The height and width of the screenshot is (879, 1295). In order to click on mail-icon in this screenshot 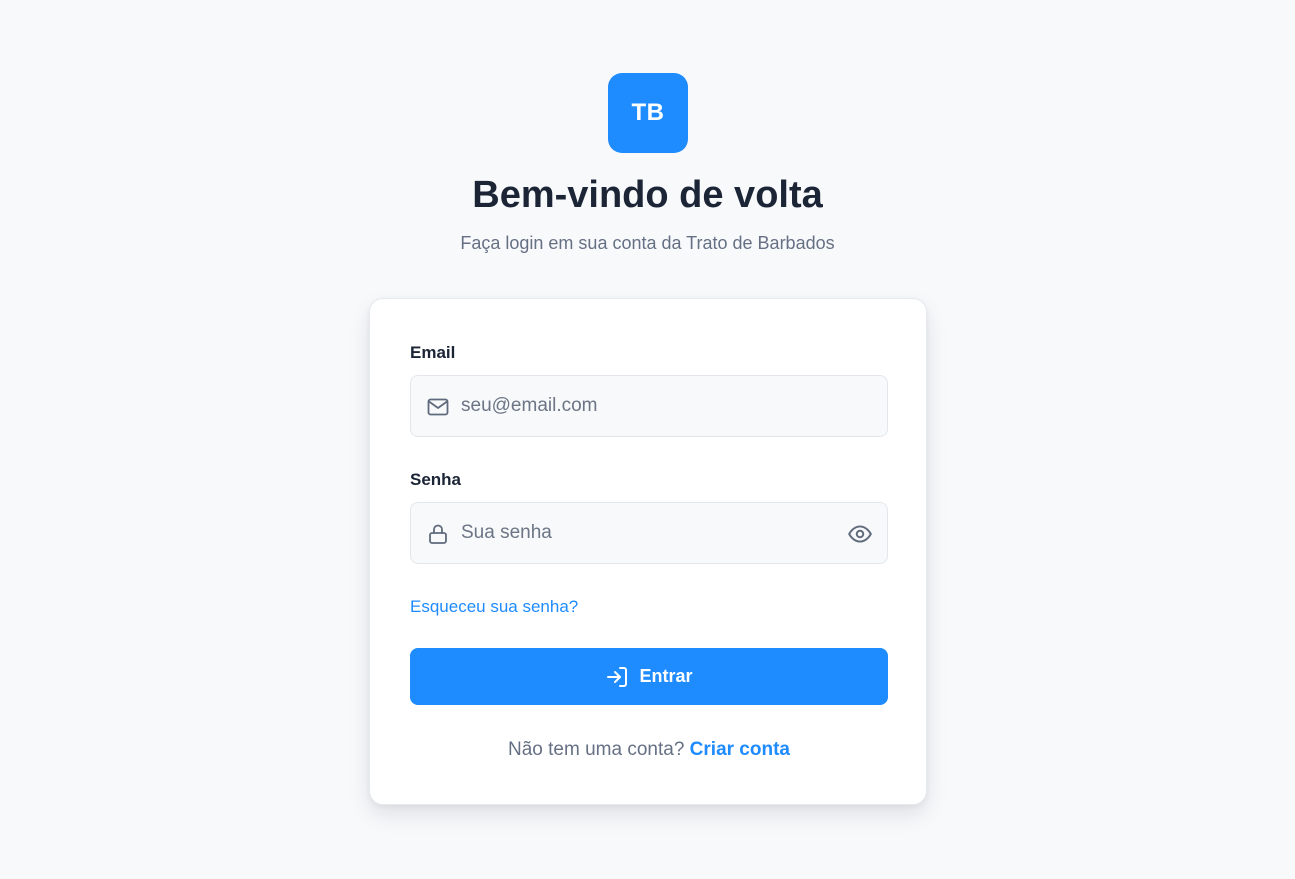, I will do `click(438, 407)`.